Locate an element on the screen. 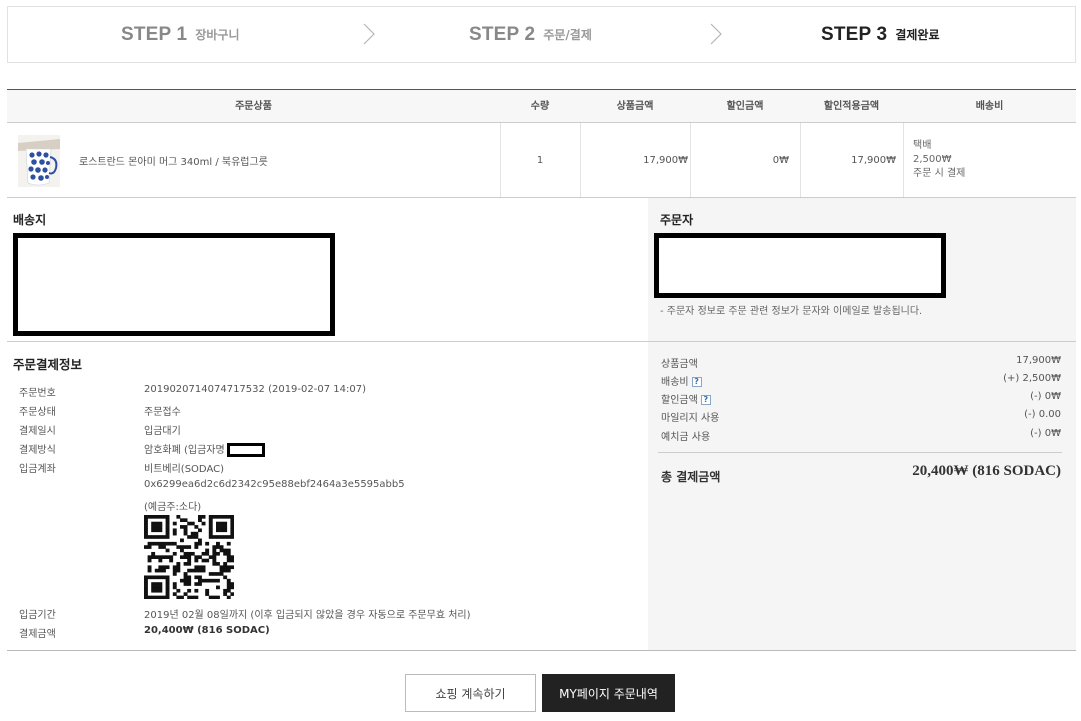 The width and height of the screenshot is (1081, 721). step-cart: STEP 1 장바구니 is located at coordinates (180, 34).